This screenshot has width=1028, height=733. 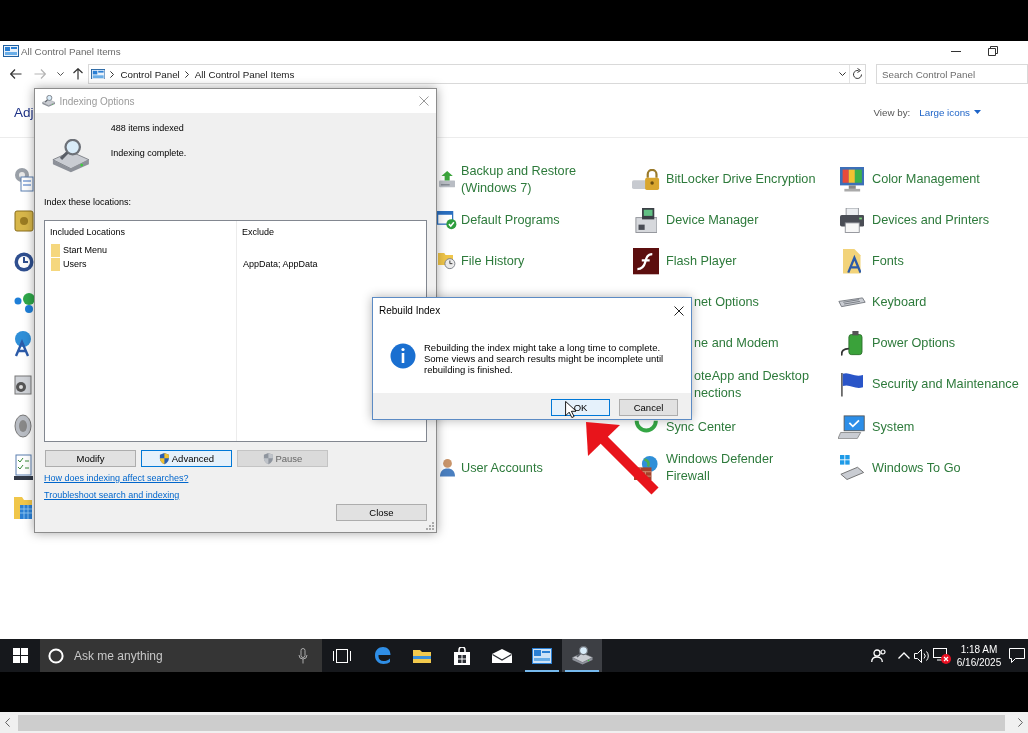 What do you see at coordinates (148, 153) in the screenshot?
I see `status-text: Indexing complete.` at bounding box center [148, 153].